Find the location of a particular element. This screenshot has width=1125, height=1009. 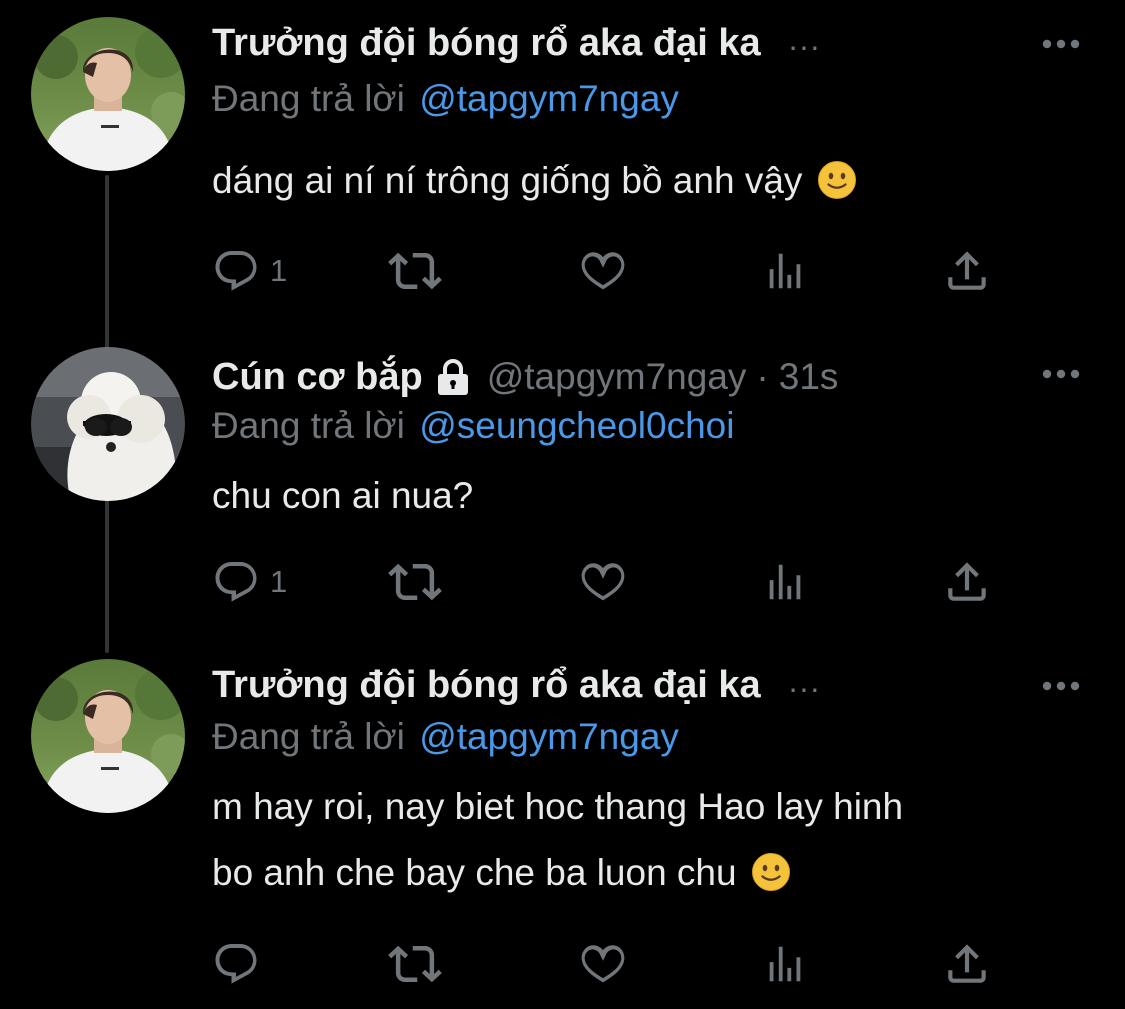

tweet-header: Cún cơ bắp @tapgym7ngay · 31s is located at coordinates (525, 377).